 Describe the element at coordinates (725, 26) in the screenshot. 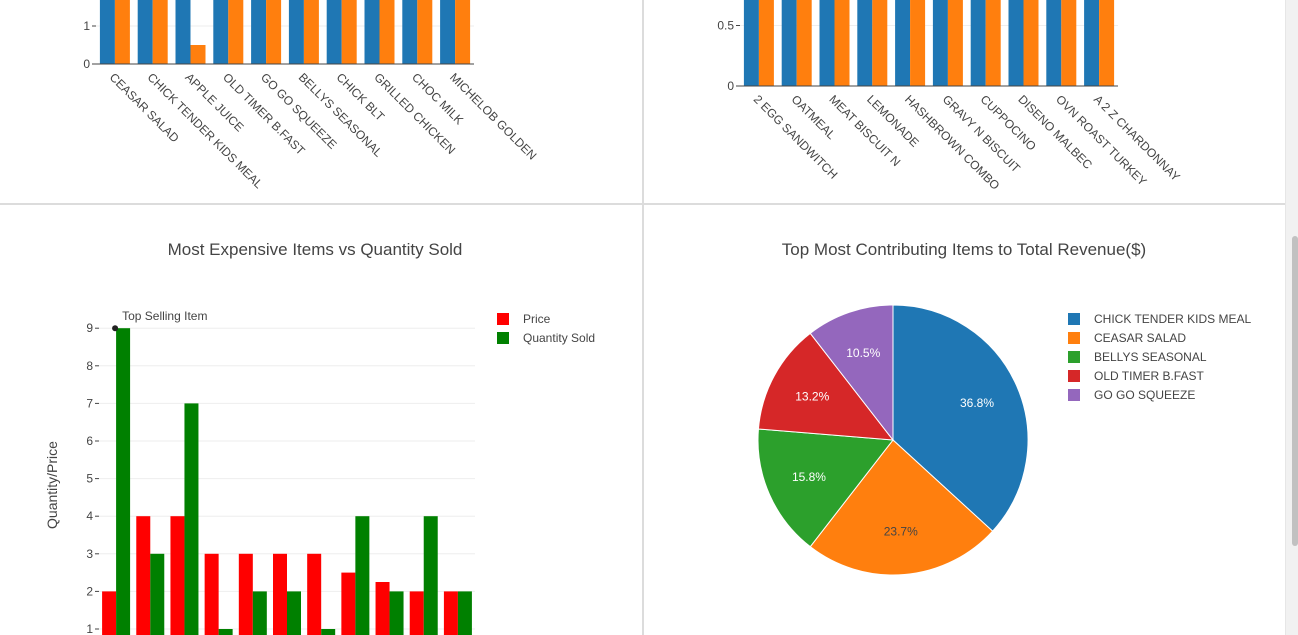

I see `top-right-ytick-label: 0.5` at that location.